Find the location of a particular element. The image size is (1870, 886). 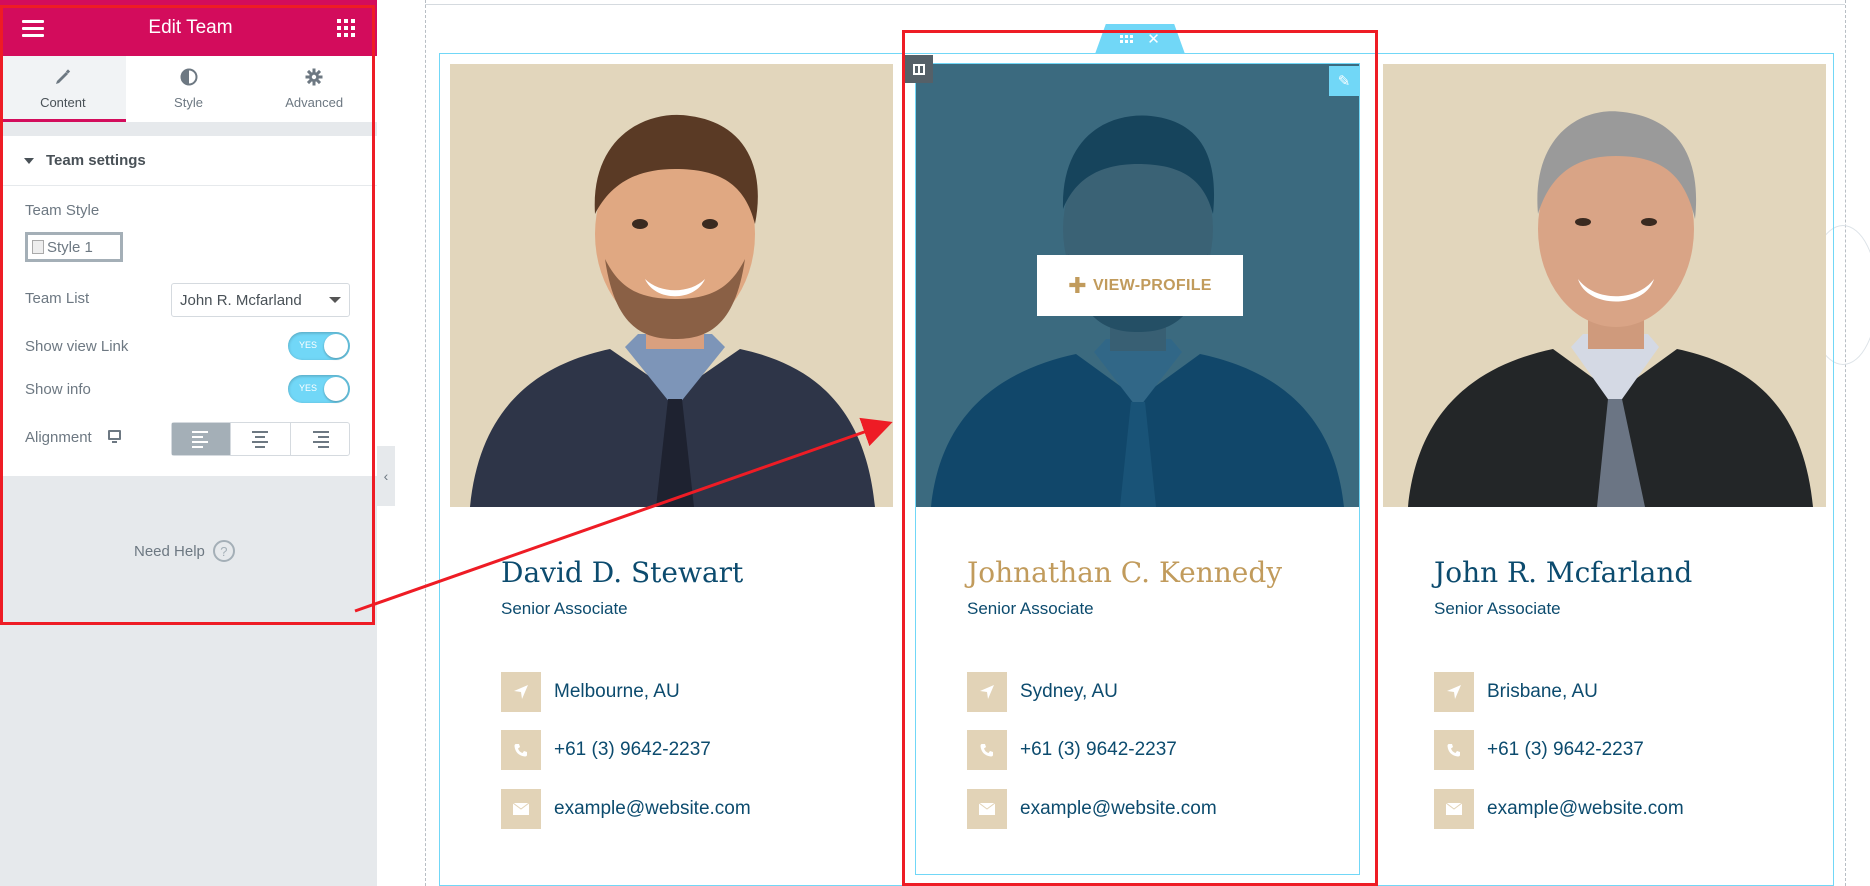

tab-style: Style is located at coordinates (189, 89).